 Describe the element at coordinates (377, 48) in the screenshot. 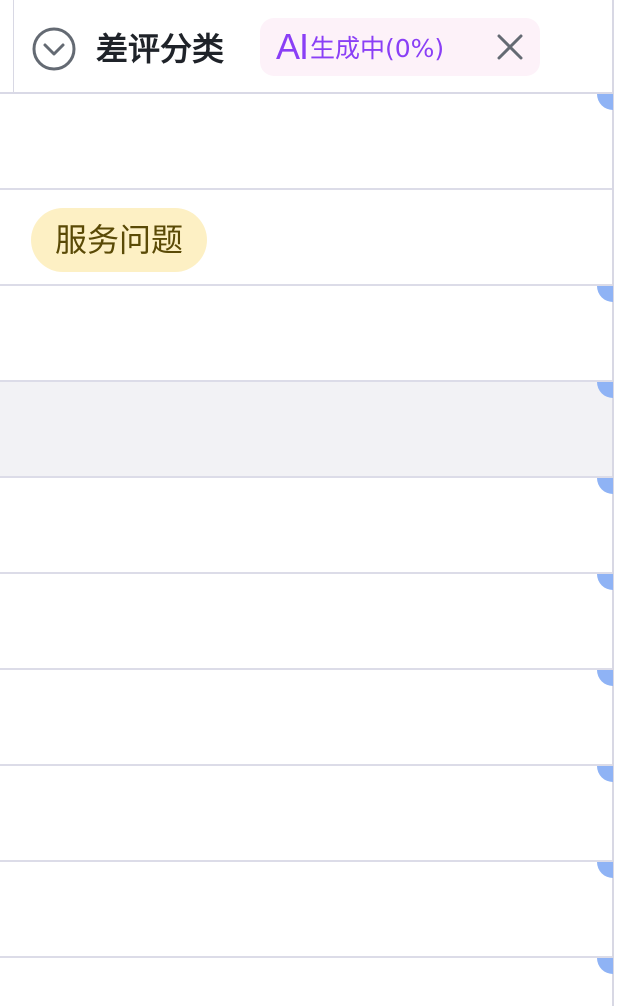

I see `ai-progress-text: 生成中(0%)` at that location.